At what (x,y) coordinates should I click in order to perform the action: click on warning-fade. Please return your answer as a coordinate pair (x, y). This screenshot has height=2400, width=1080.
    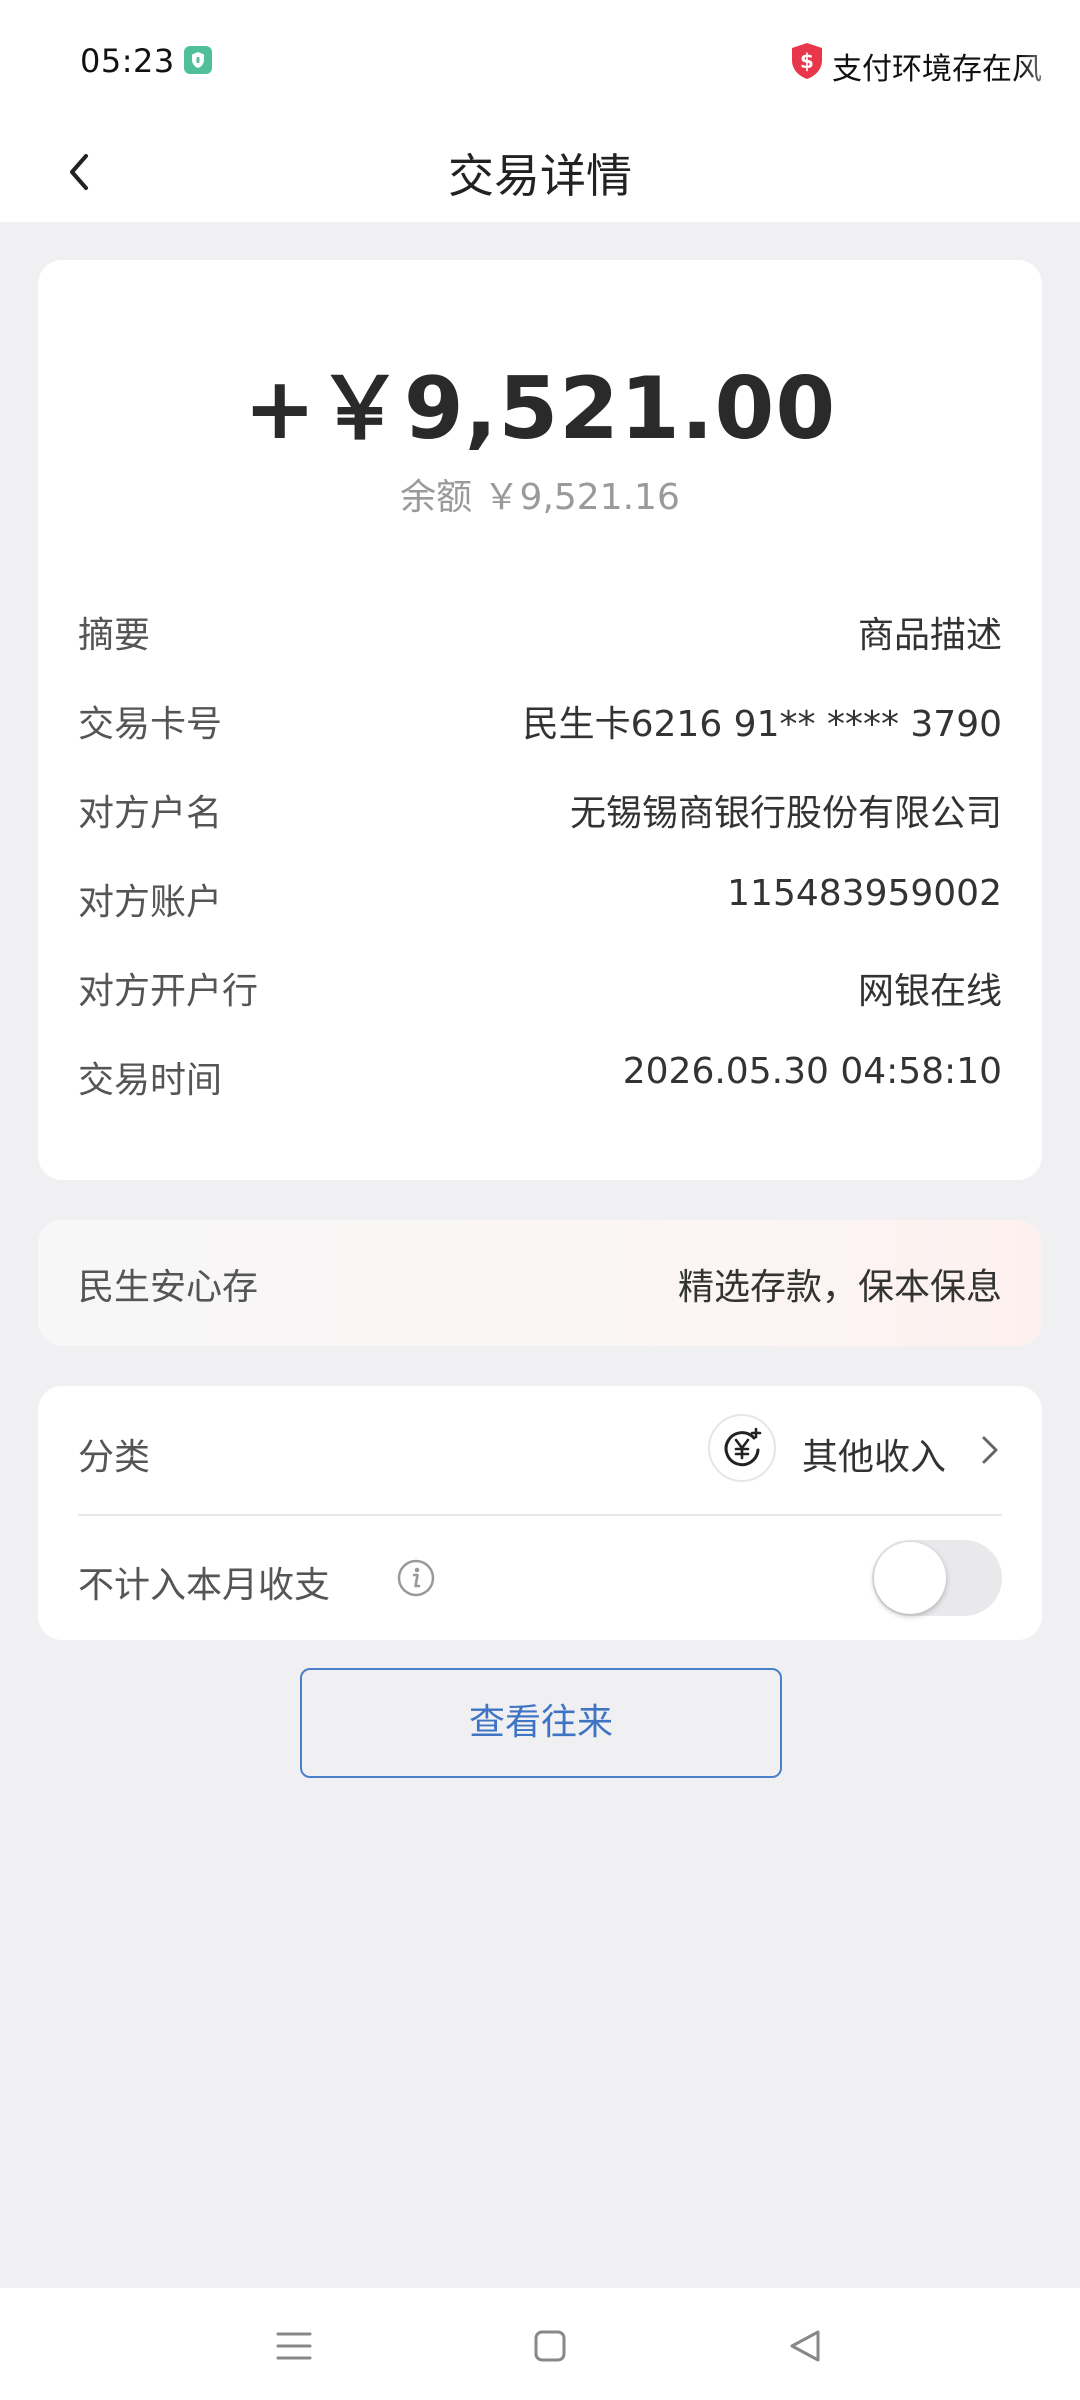
    Looking at the image, I should click on (1050, 62).